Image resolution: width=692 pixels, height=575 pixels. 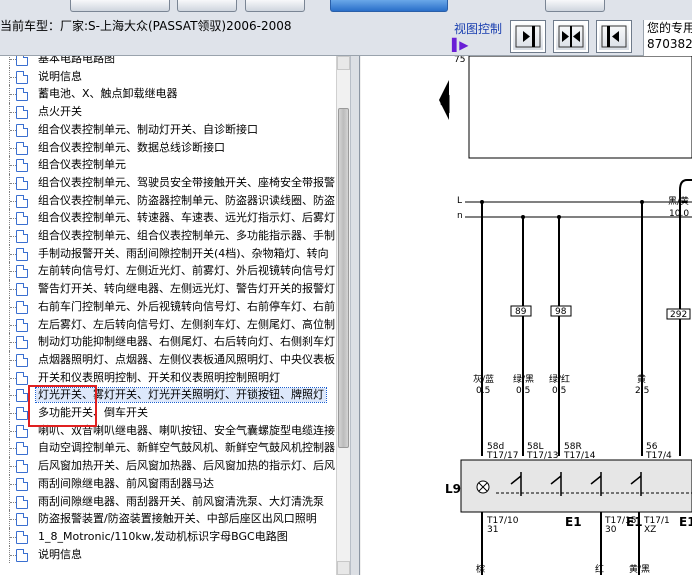 What do you see at coordinates (444, 100) in the screenshot?
I see `page-prev-arrow-icon` at bounding box center [444, 100].